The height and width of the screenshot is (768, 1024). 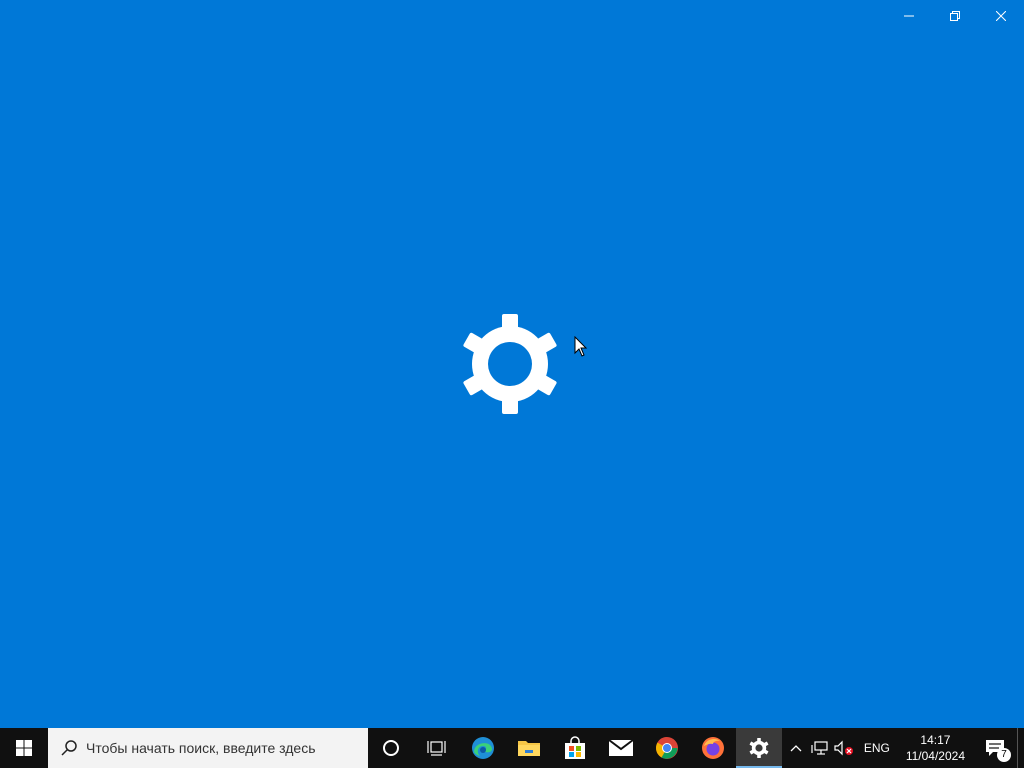 I want to click on windows-logo-icon, so click(x=24, y=748).